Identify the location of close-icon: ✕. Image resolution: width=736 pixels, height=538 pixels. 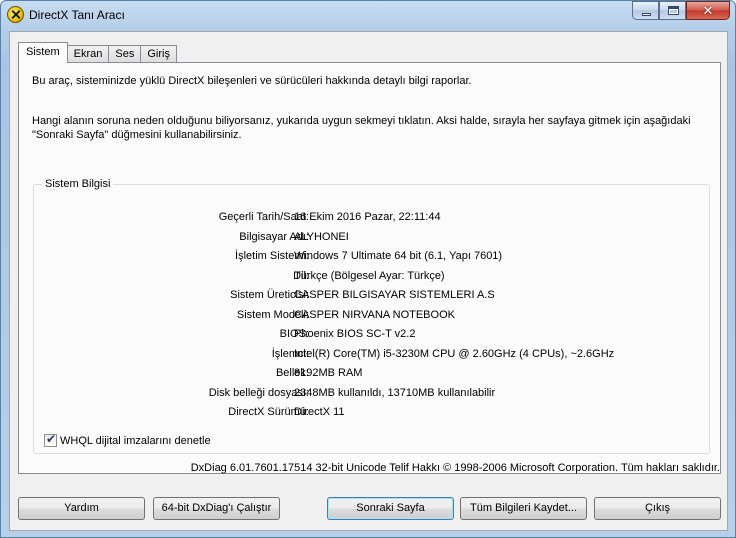
(708, 10).